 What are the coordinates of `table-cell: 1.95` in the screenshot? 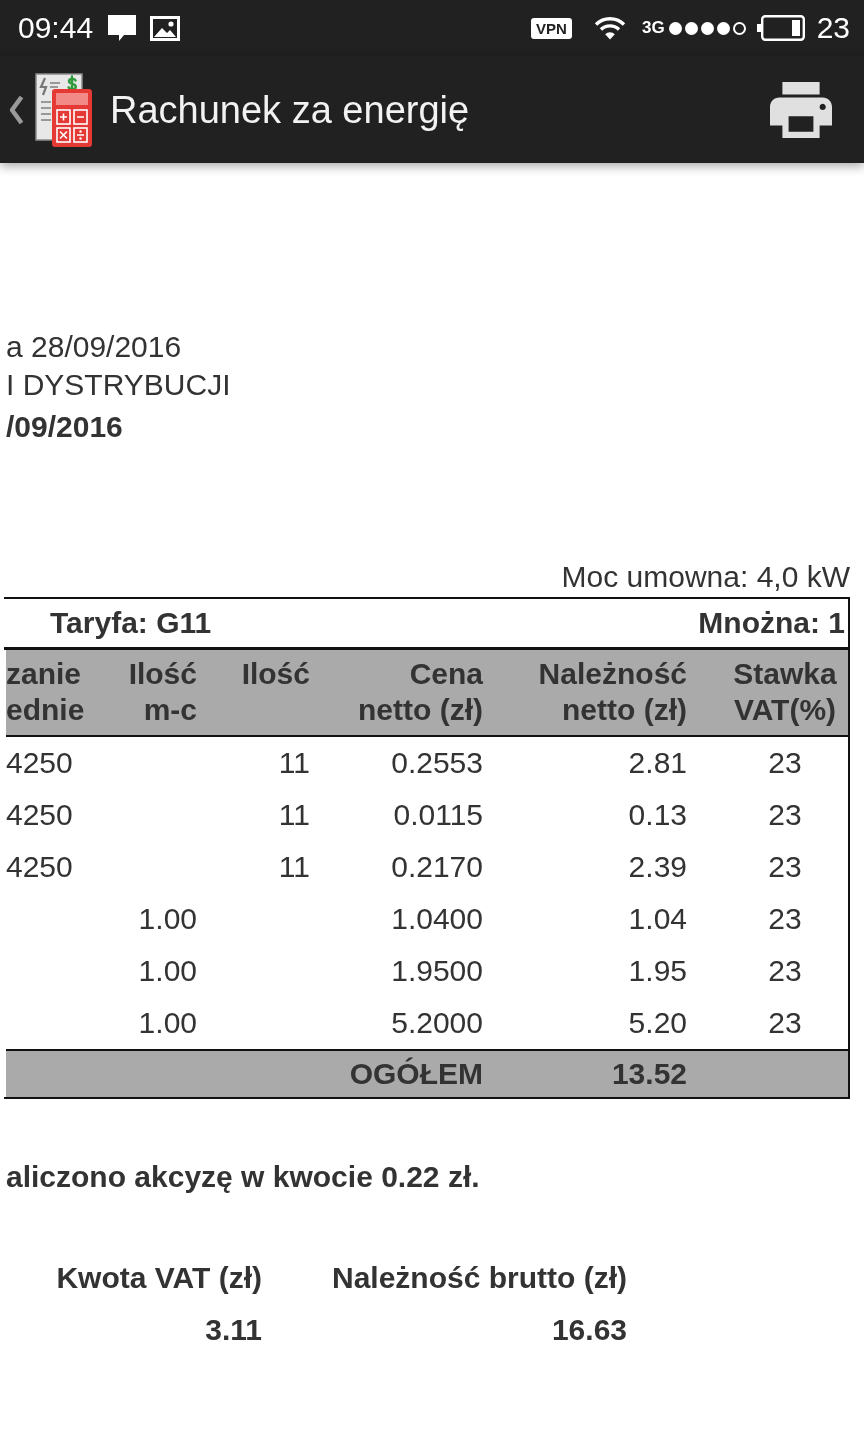 It's located at (657, 971).